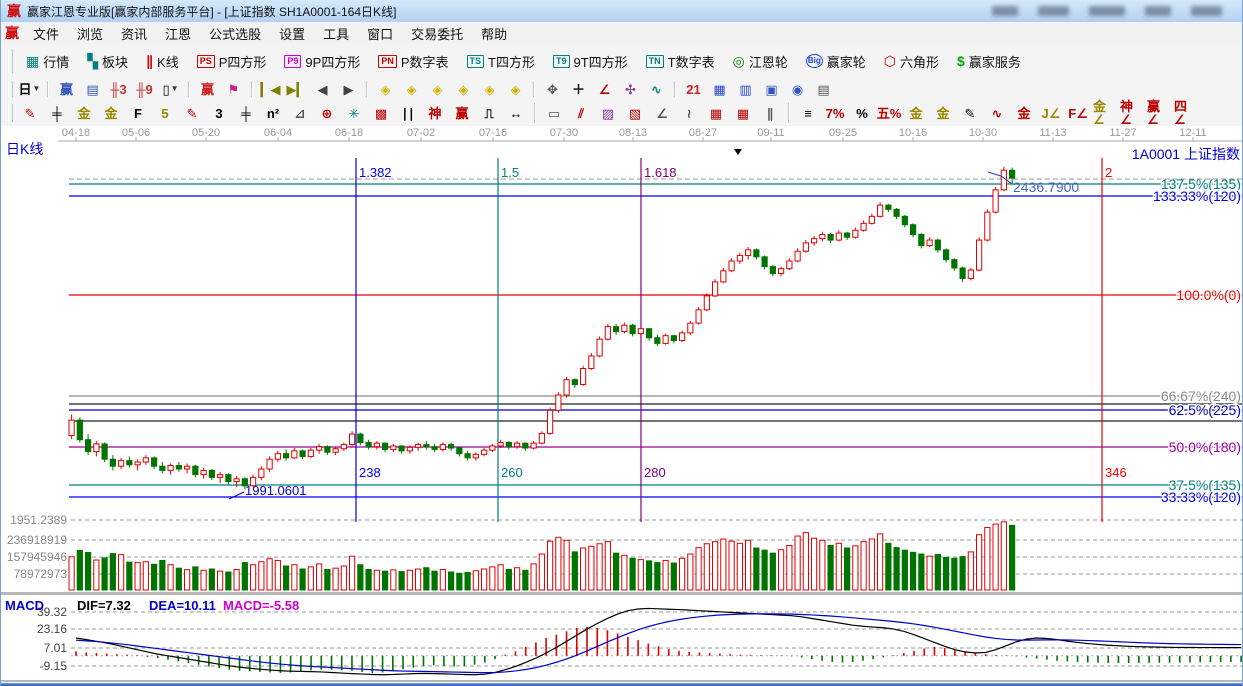  I want to click on kline-button: ∥ K线, so click(162, 61).